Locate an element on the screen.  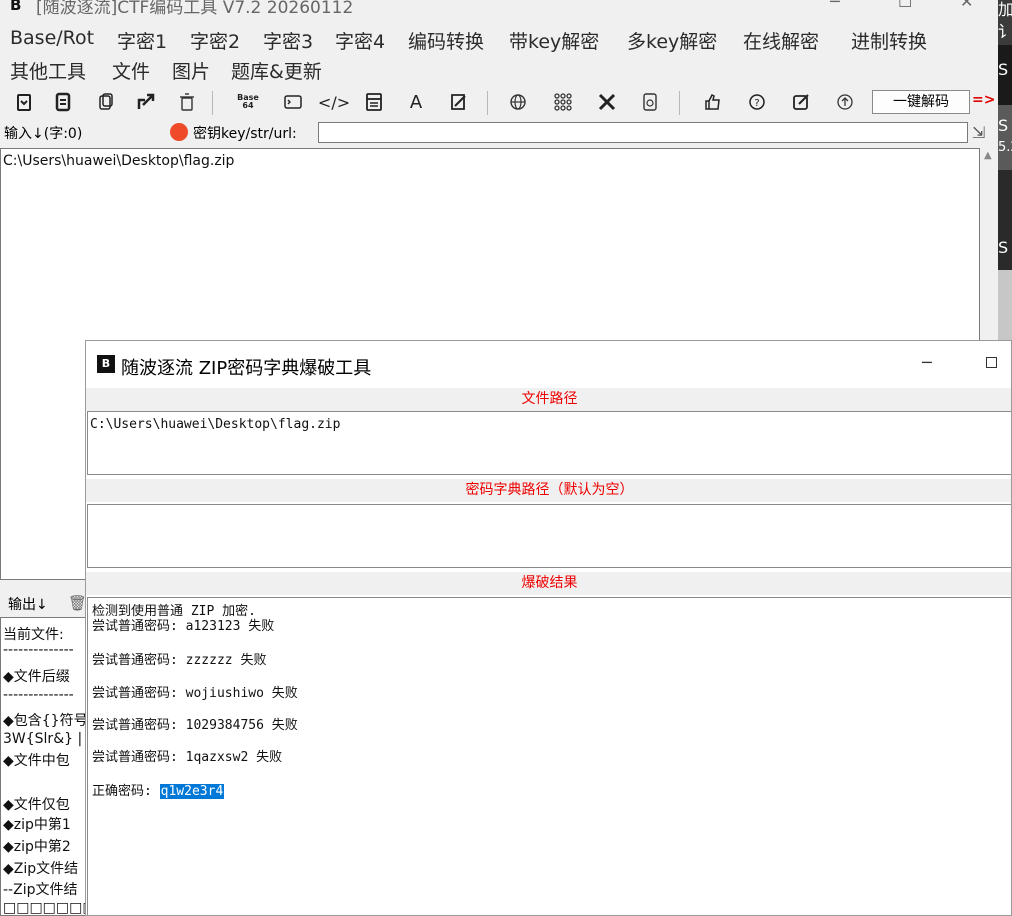
terminal-icon is located at coordinates (293, 102).